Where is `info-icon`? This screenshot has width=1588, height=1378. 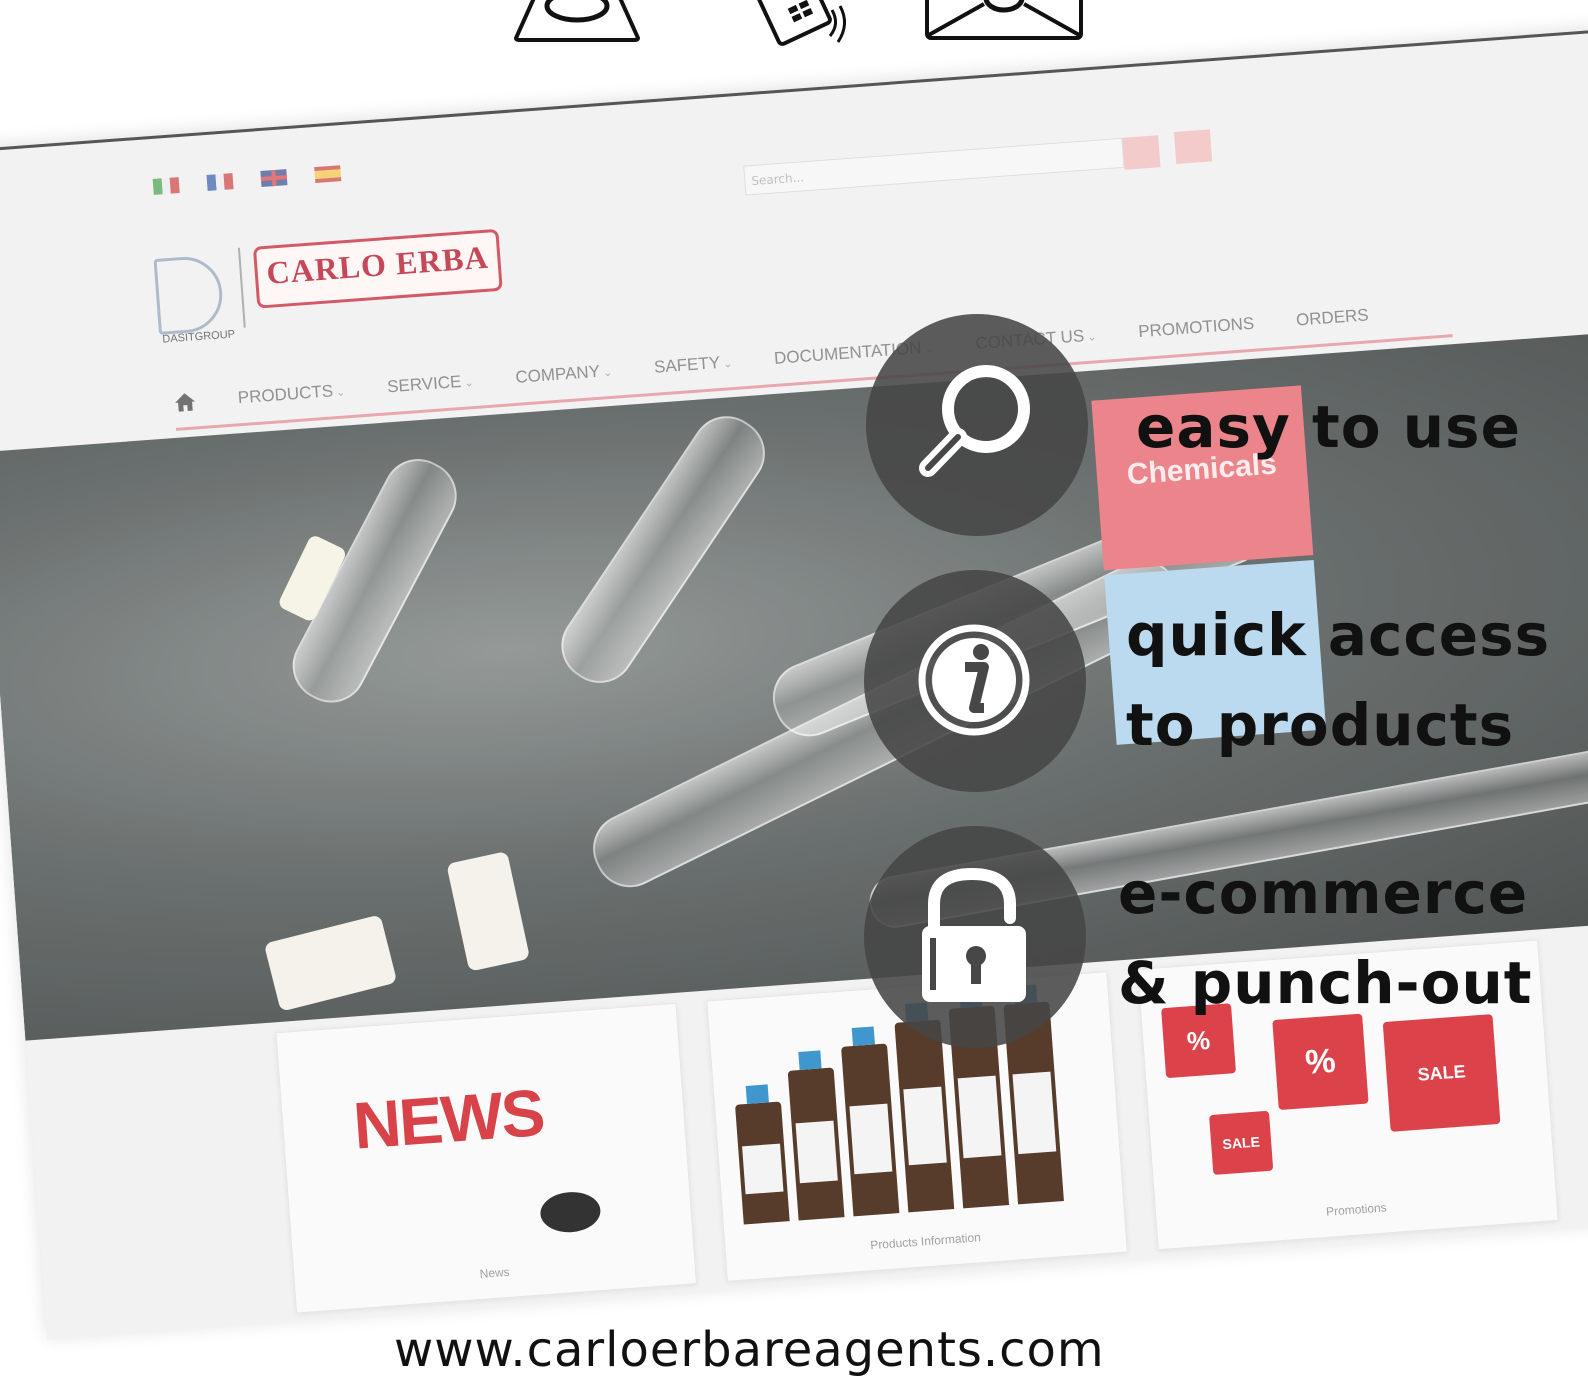 info-icon is located at coordinates (974, 680).